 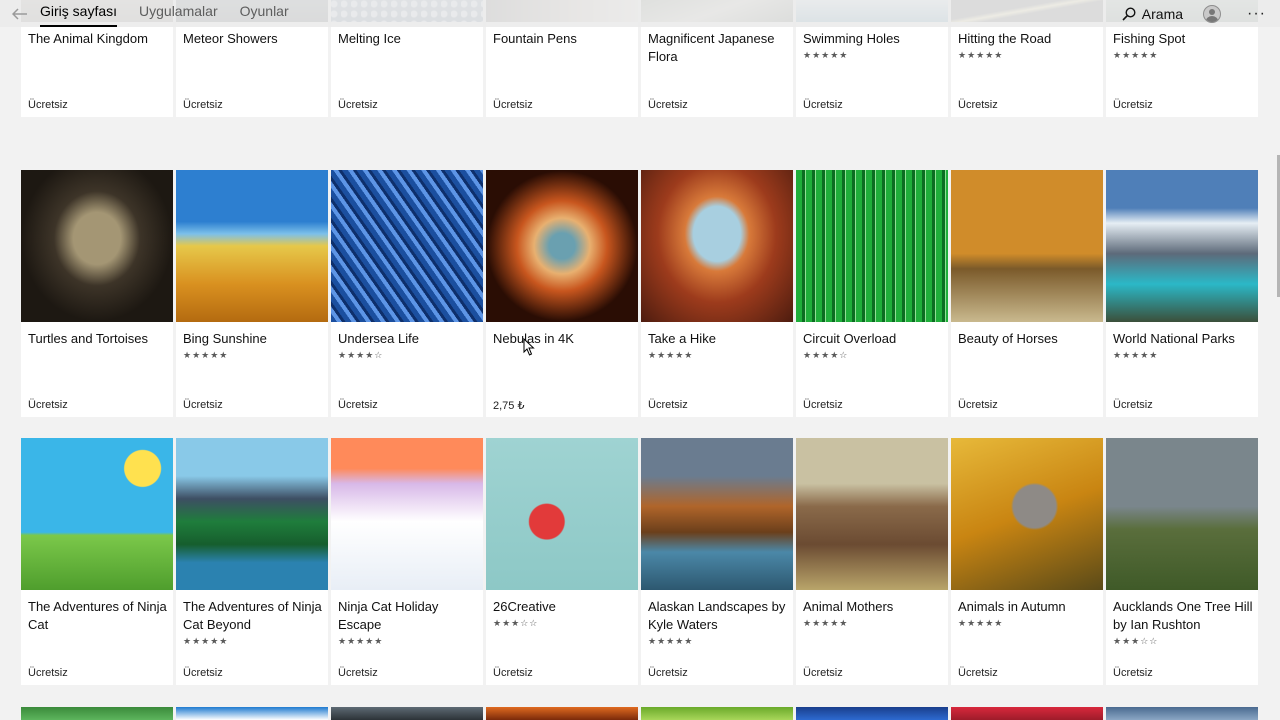 What do you see at coordinates (20, 13) in the screenshot?
I see `back-arrow-icon` at bounding box center [20, 13].